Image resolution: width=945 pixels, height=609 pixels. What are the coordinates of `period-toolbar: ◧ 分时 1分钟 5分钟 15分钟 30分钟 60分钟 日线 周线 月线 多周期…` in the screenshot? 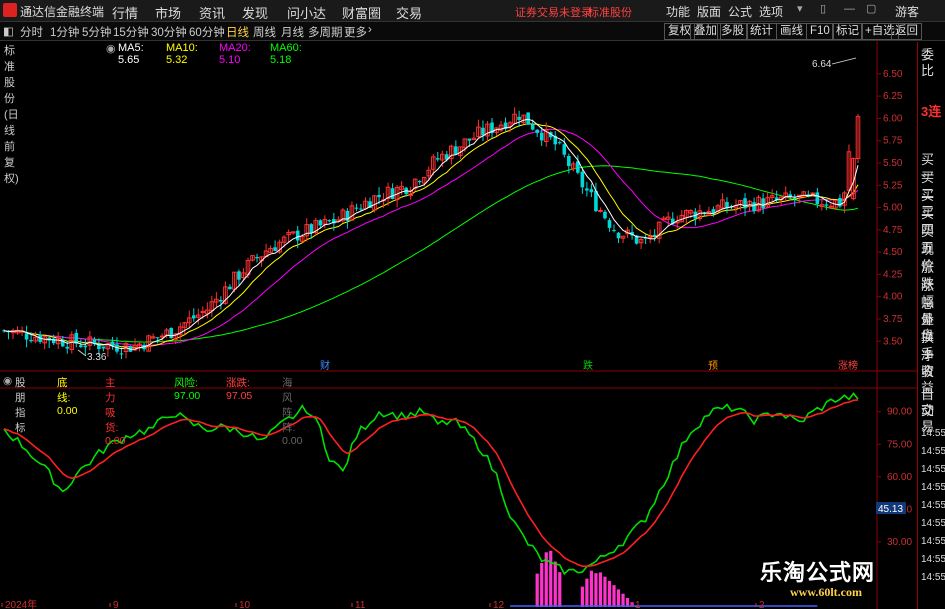 It's located at (472, 31).